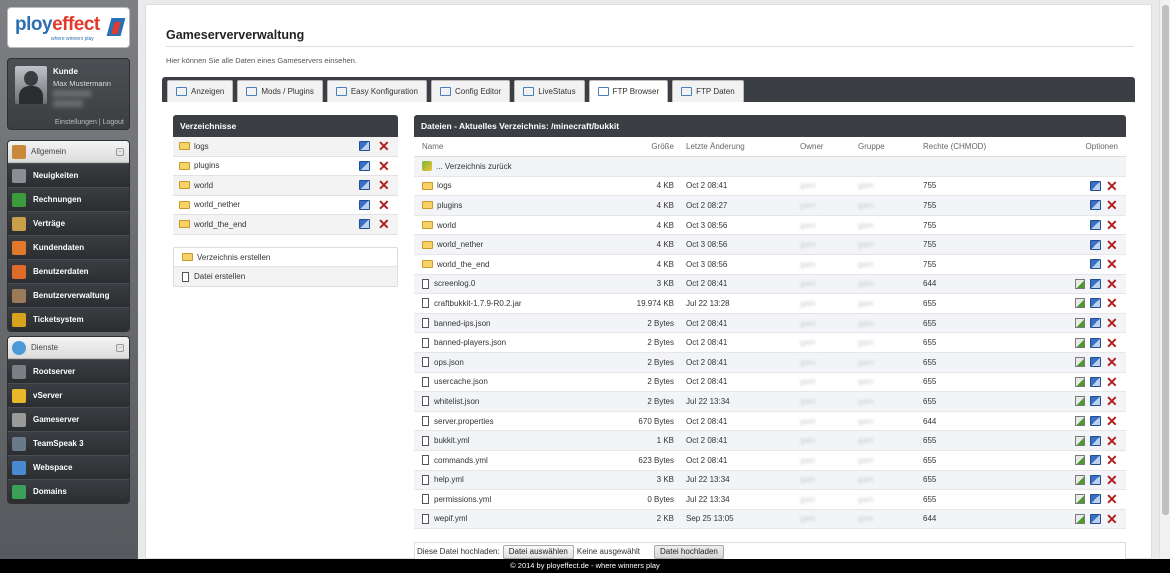 The height and width of the screenshot is (573, 1170). I want to click on file-name: logs, so click(444, 185).